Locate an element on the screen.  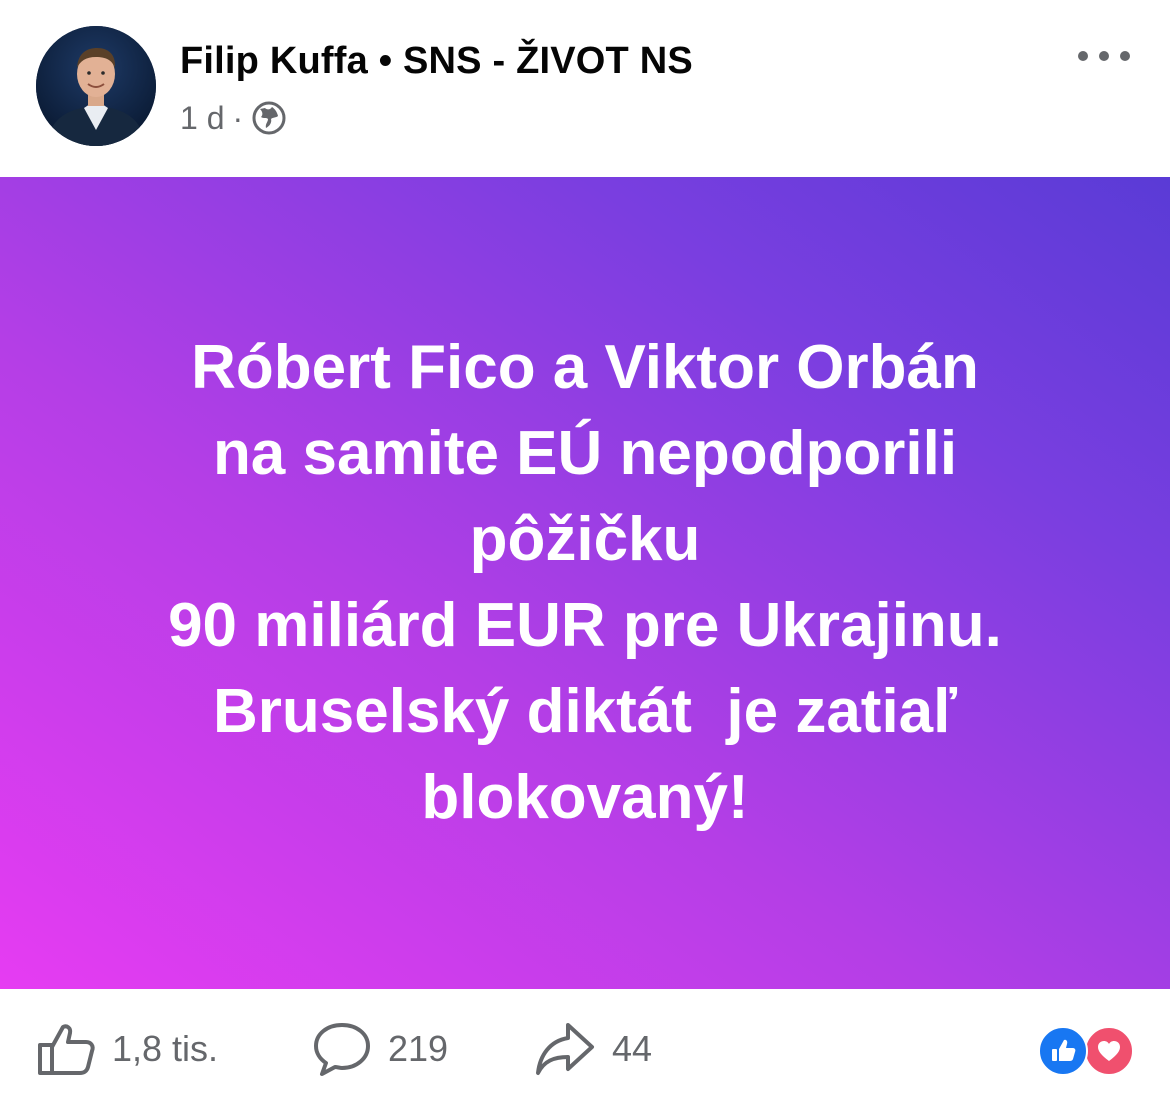
avatar-portrait-image is located at coordinates (96, 86).